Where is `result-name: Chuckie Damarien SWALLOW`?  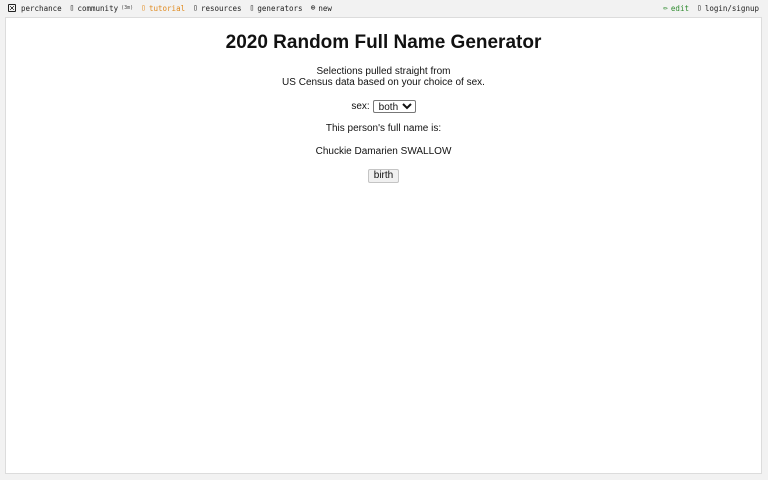 result-name: Chuckie Damarien SWALLOW is located at coordinates (383, 151).